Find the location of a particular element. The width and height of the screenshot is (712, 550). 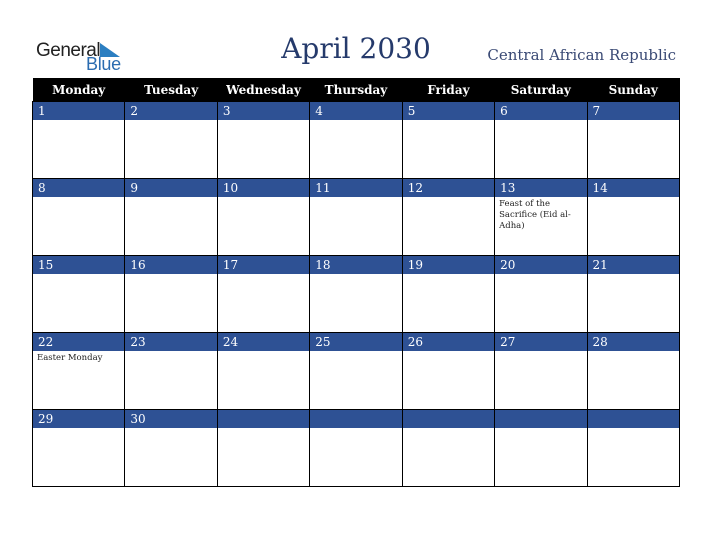

day-cell: 8 is located at coordinates (78, 217).